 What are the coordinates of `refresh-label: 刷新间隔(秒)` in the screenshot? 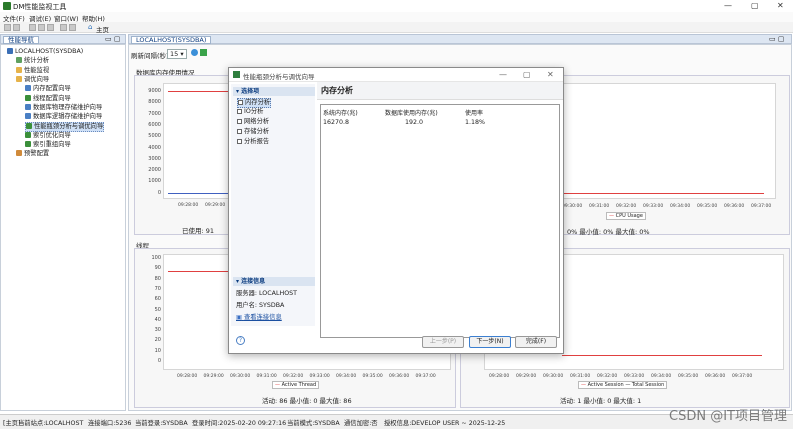 It's located at (150, 56).